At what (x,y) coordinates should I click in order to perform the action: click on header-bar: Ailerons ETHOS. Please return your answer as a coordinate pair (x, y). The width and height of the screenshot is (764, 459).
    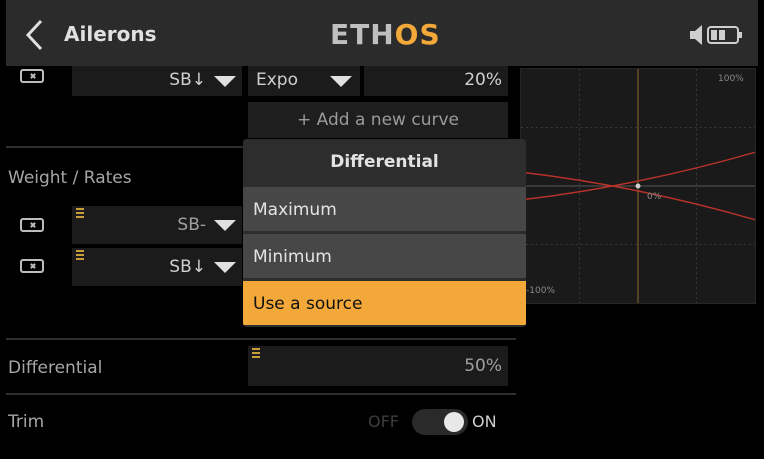
    Looking at the image, I should click on (382, 33).